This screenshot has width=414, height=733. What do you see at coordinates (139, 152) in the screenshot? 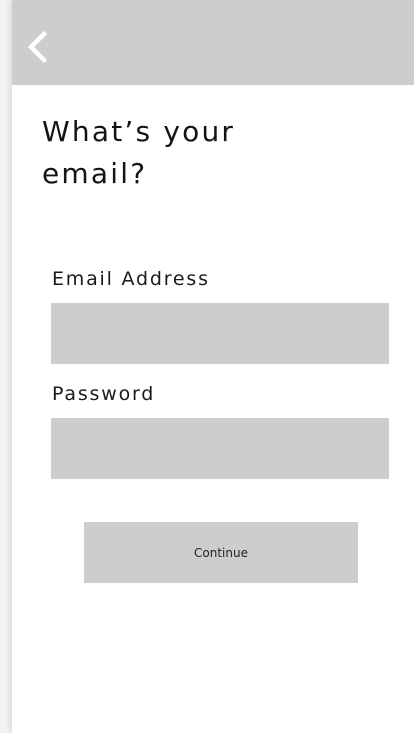
I see `page-title: What’s your email?` at bounding box center [139, 152].